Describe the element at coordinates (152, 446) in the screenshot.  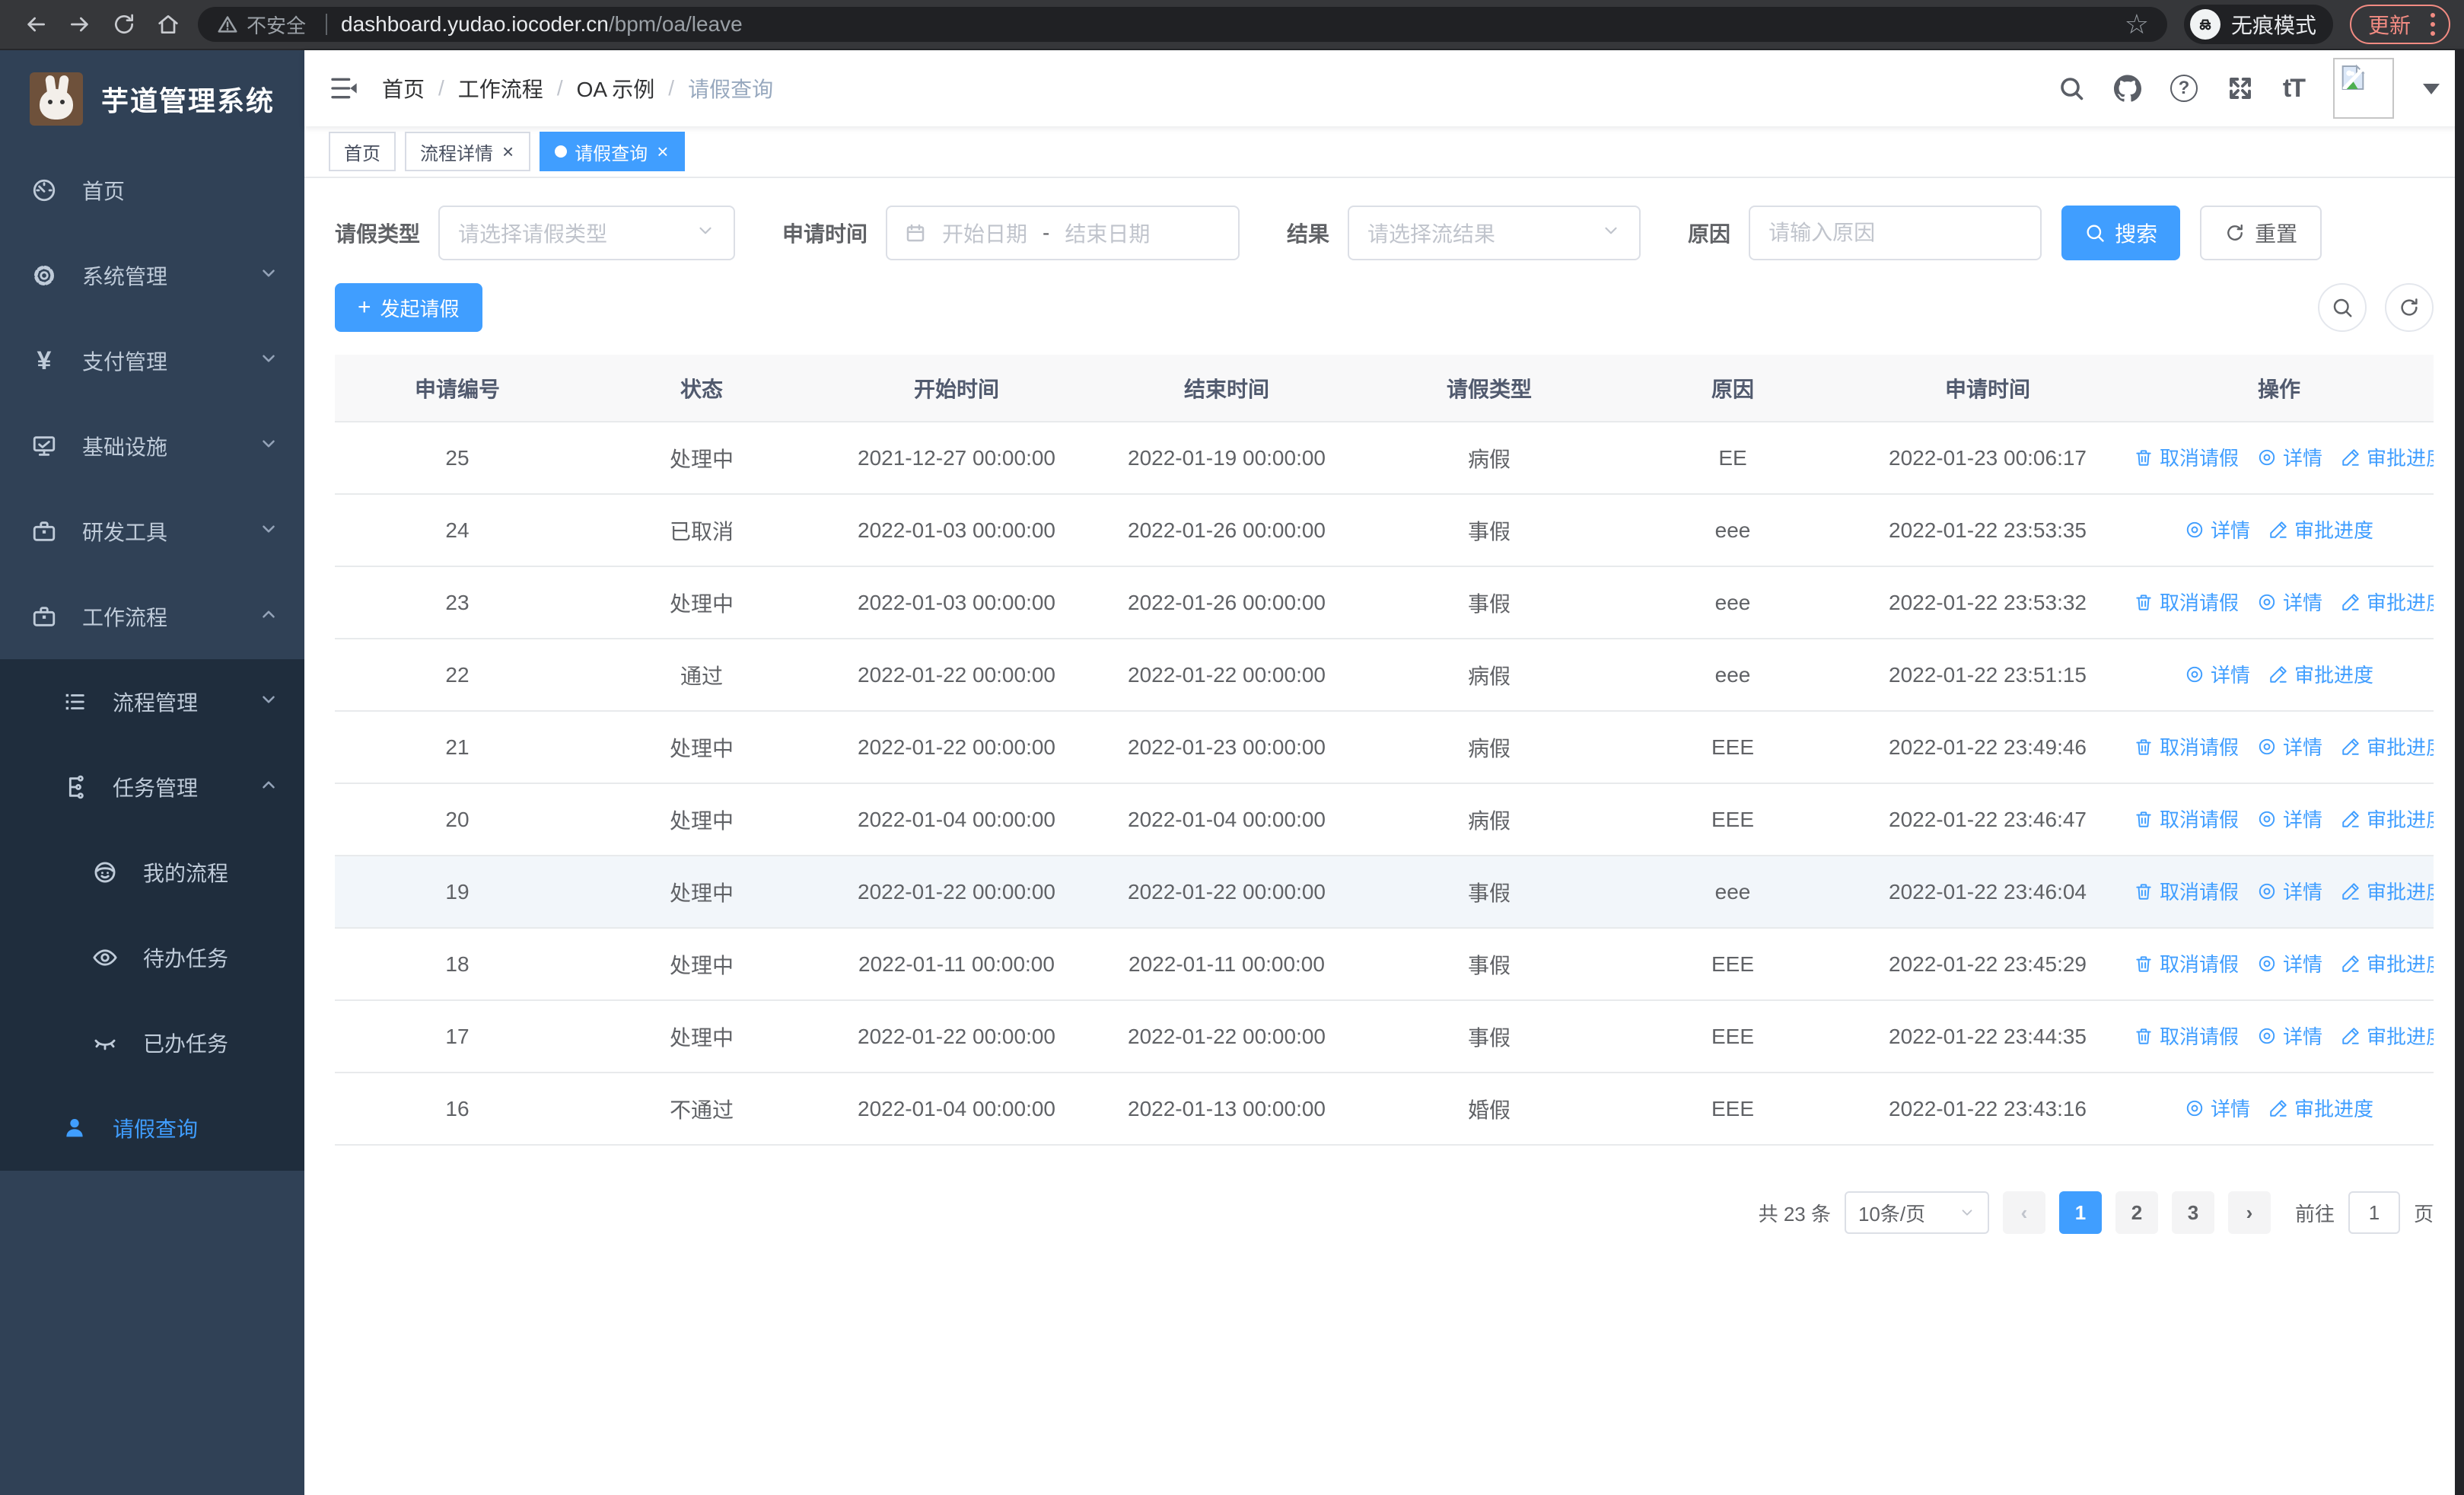
I see `sidebar-item-infra: 基础设施` at that location.